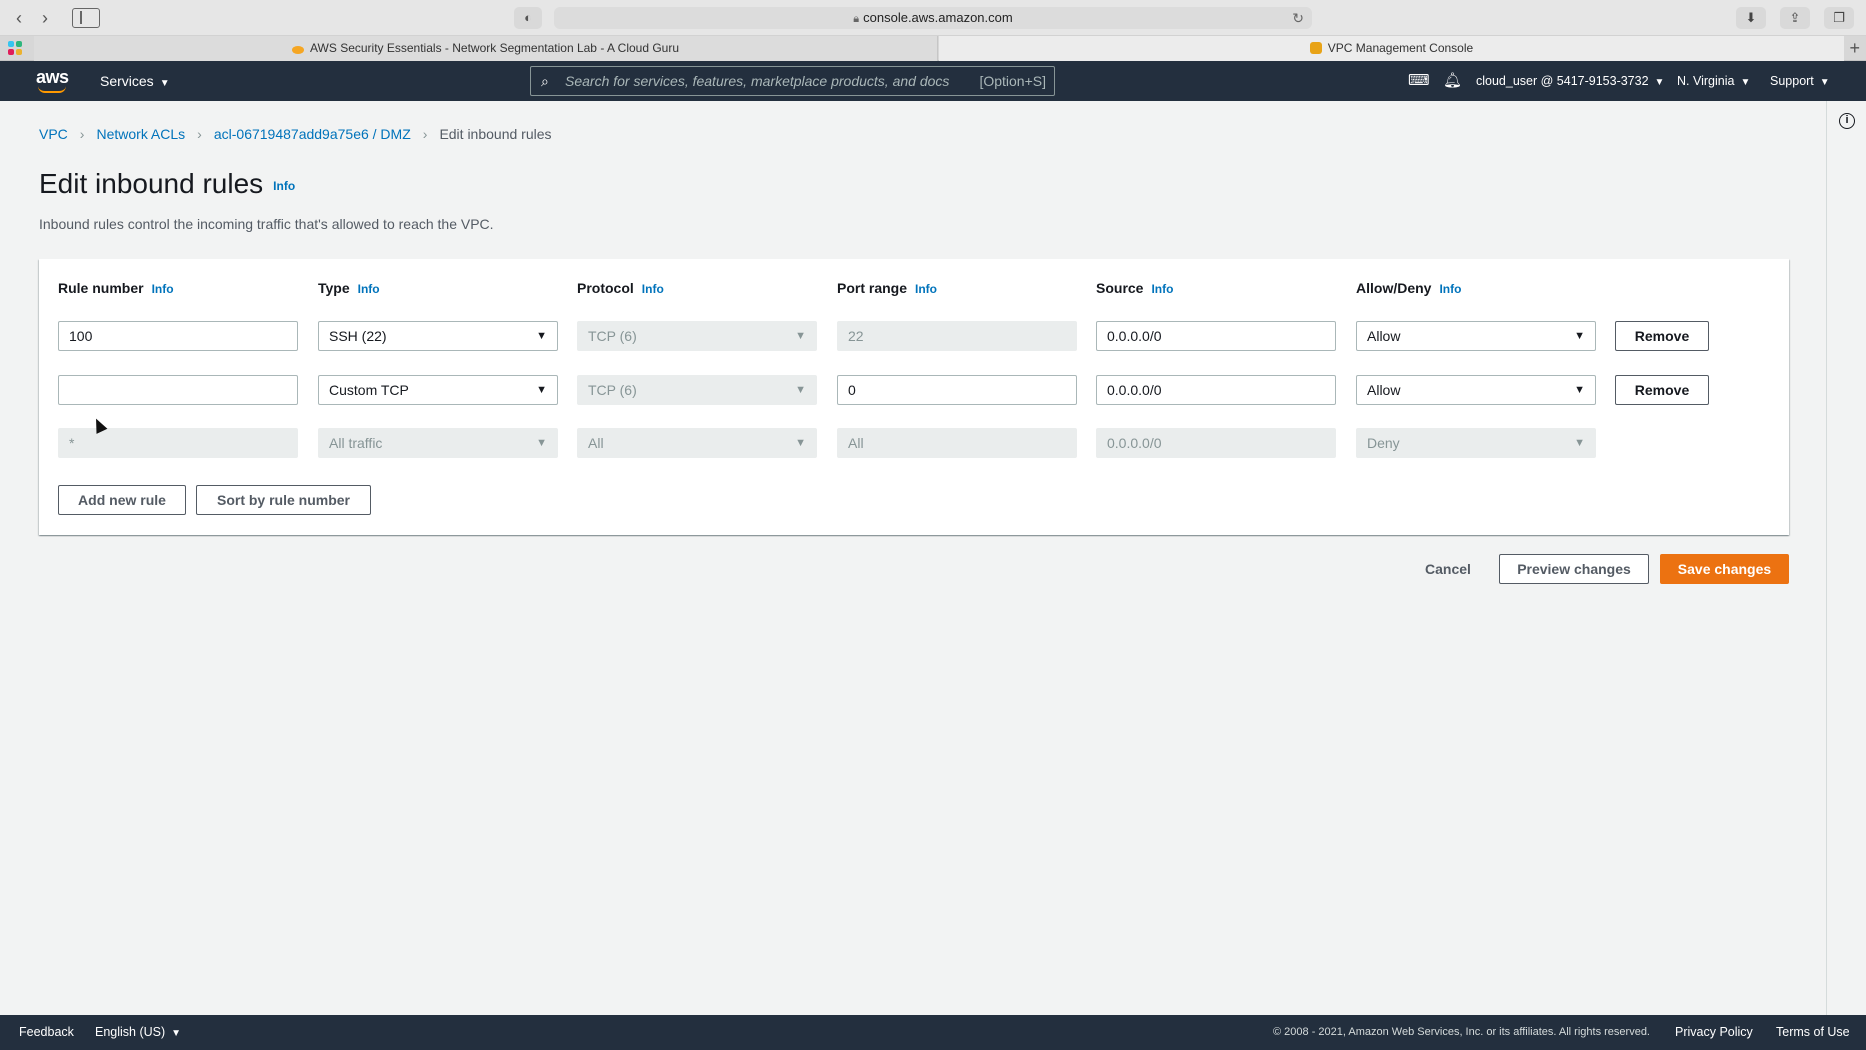  I want to click on browser-tab-vpc-console: VPC Management Console, so click(1391, 48).